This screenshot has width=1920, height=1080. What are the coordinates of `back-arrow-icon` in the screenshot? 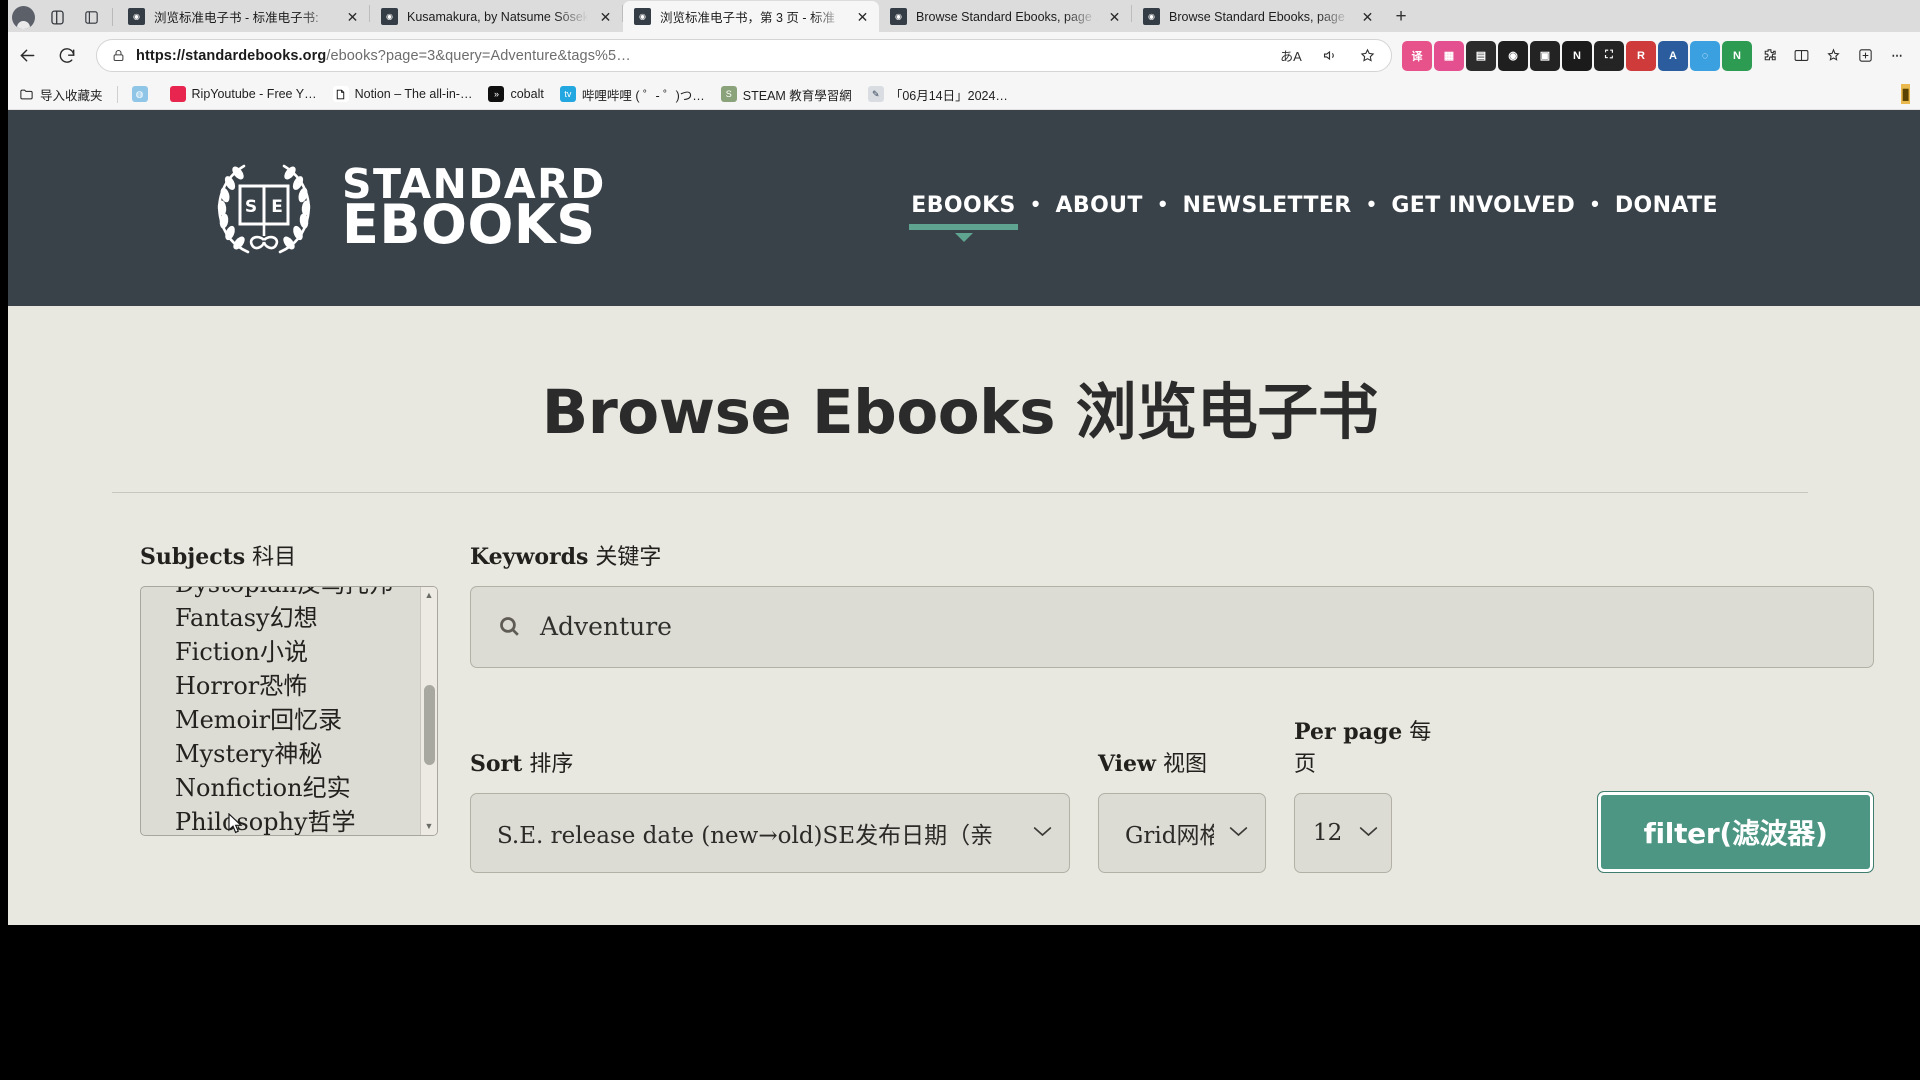 It's located at (27, 56).